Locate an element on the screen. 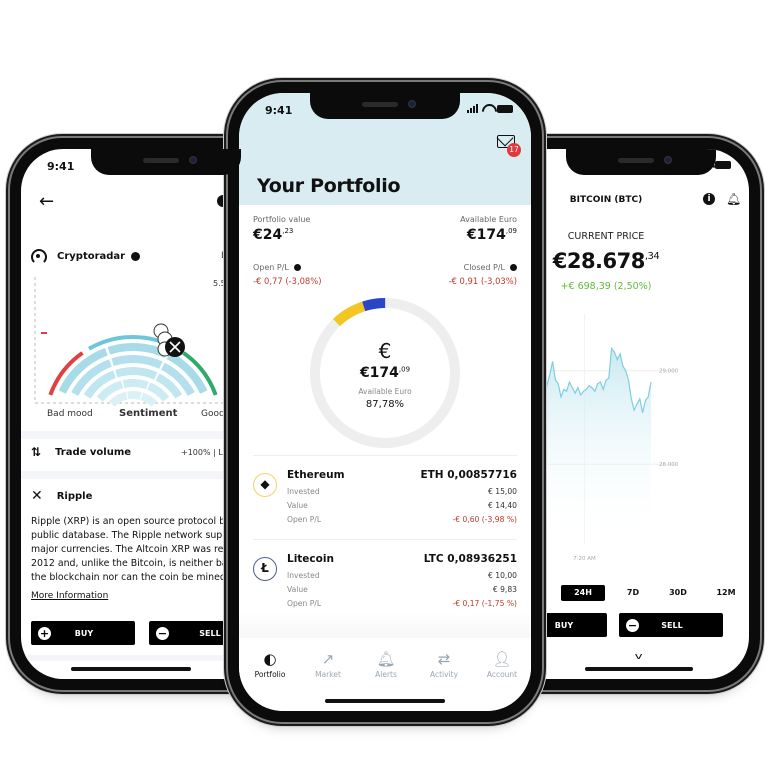 This screenshot has width=768, height=768. tab-label: Portfolio is located at coordinates (270, 674).